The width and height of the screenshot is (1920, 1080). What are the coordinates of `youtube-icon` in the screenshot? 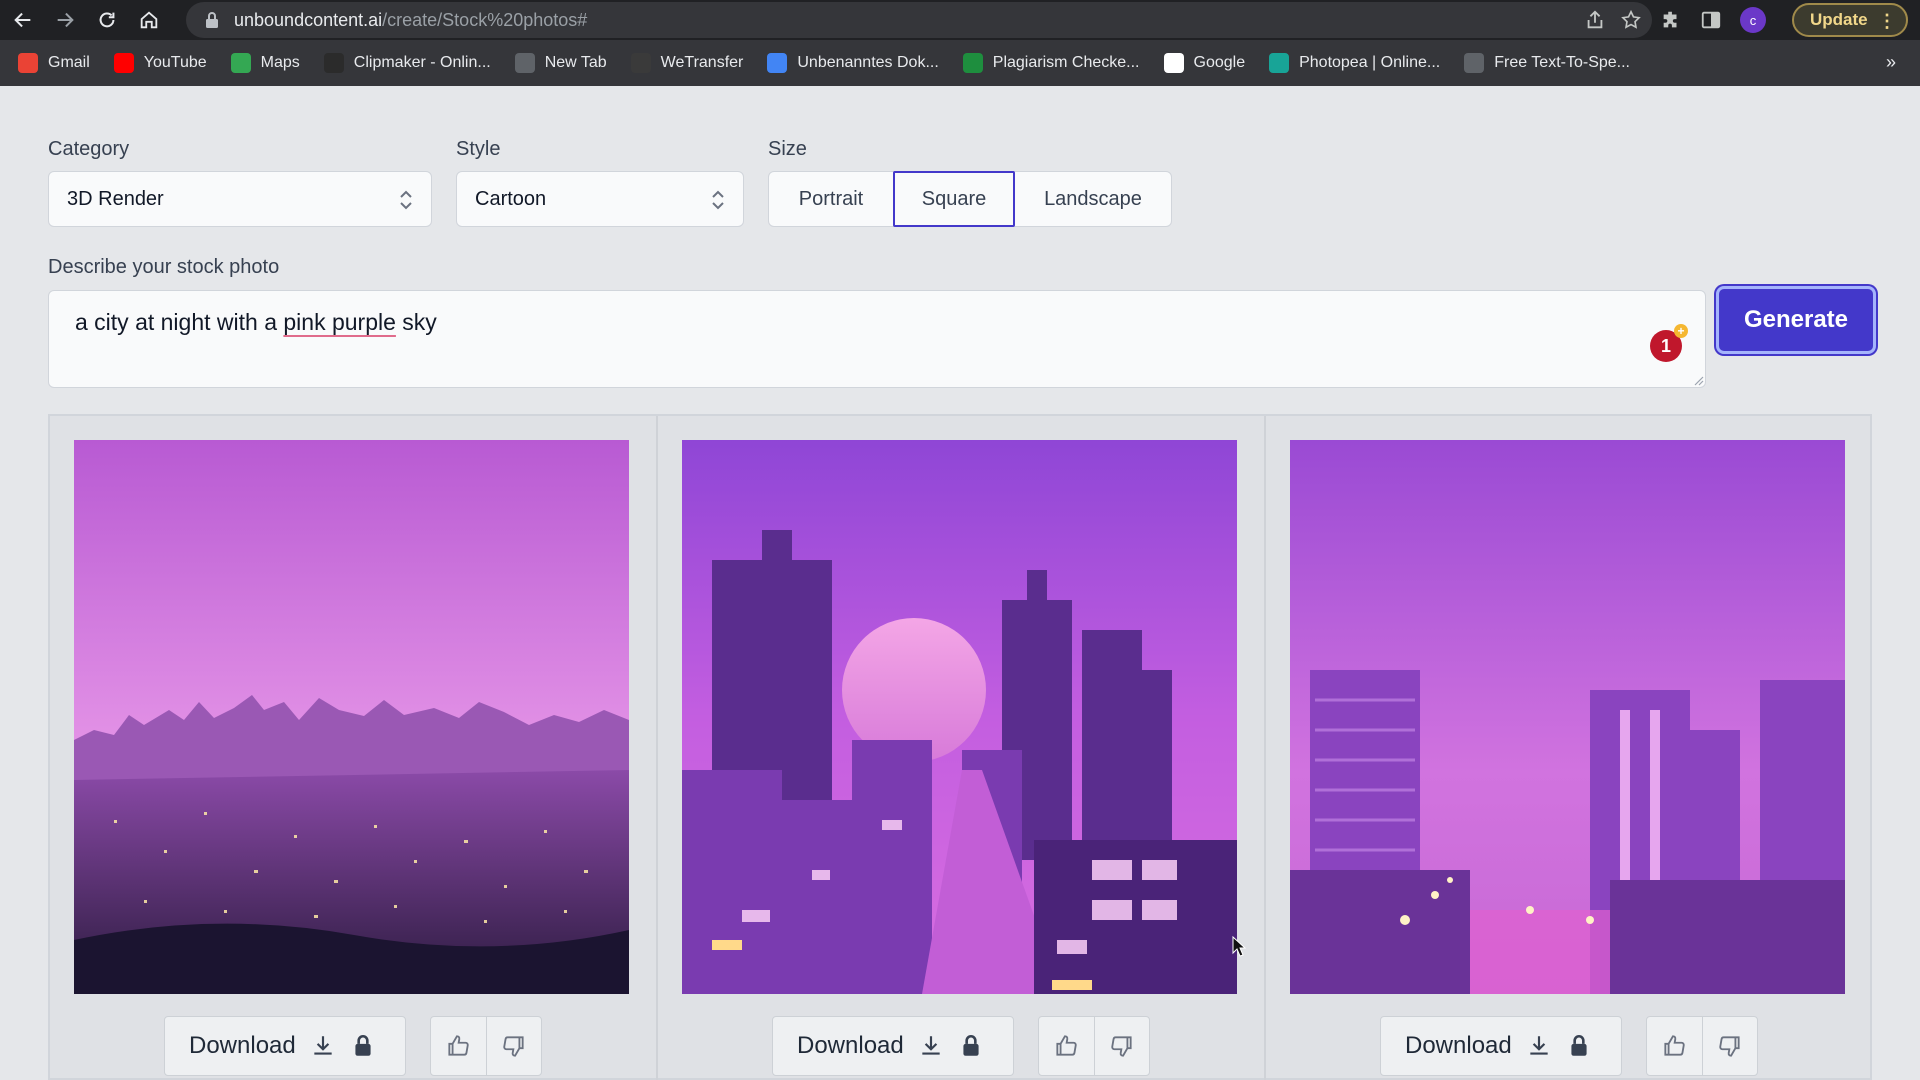 It's located at (123, 63).